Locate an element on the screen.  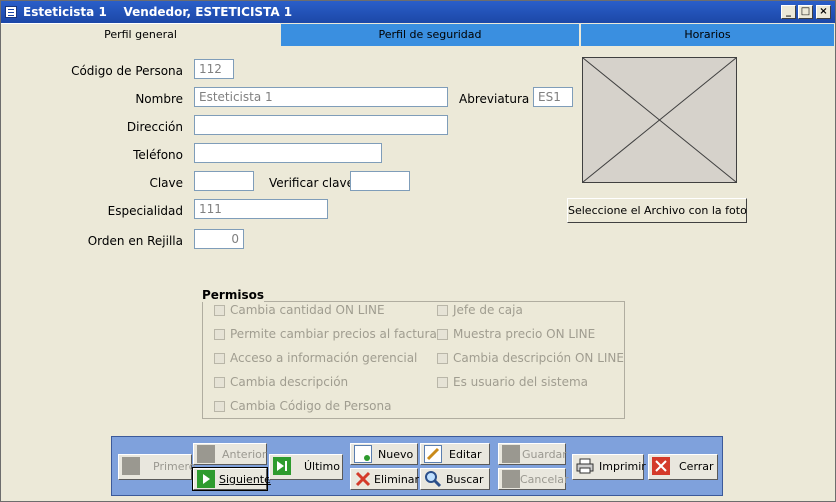
printer-icon is located at coordinates (585, 466).